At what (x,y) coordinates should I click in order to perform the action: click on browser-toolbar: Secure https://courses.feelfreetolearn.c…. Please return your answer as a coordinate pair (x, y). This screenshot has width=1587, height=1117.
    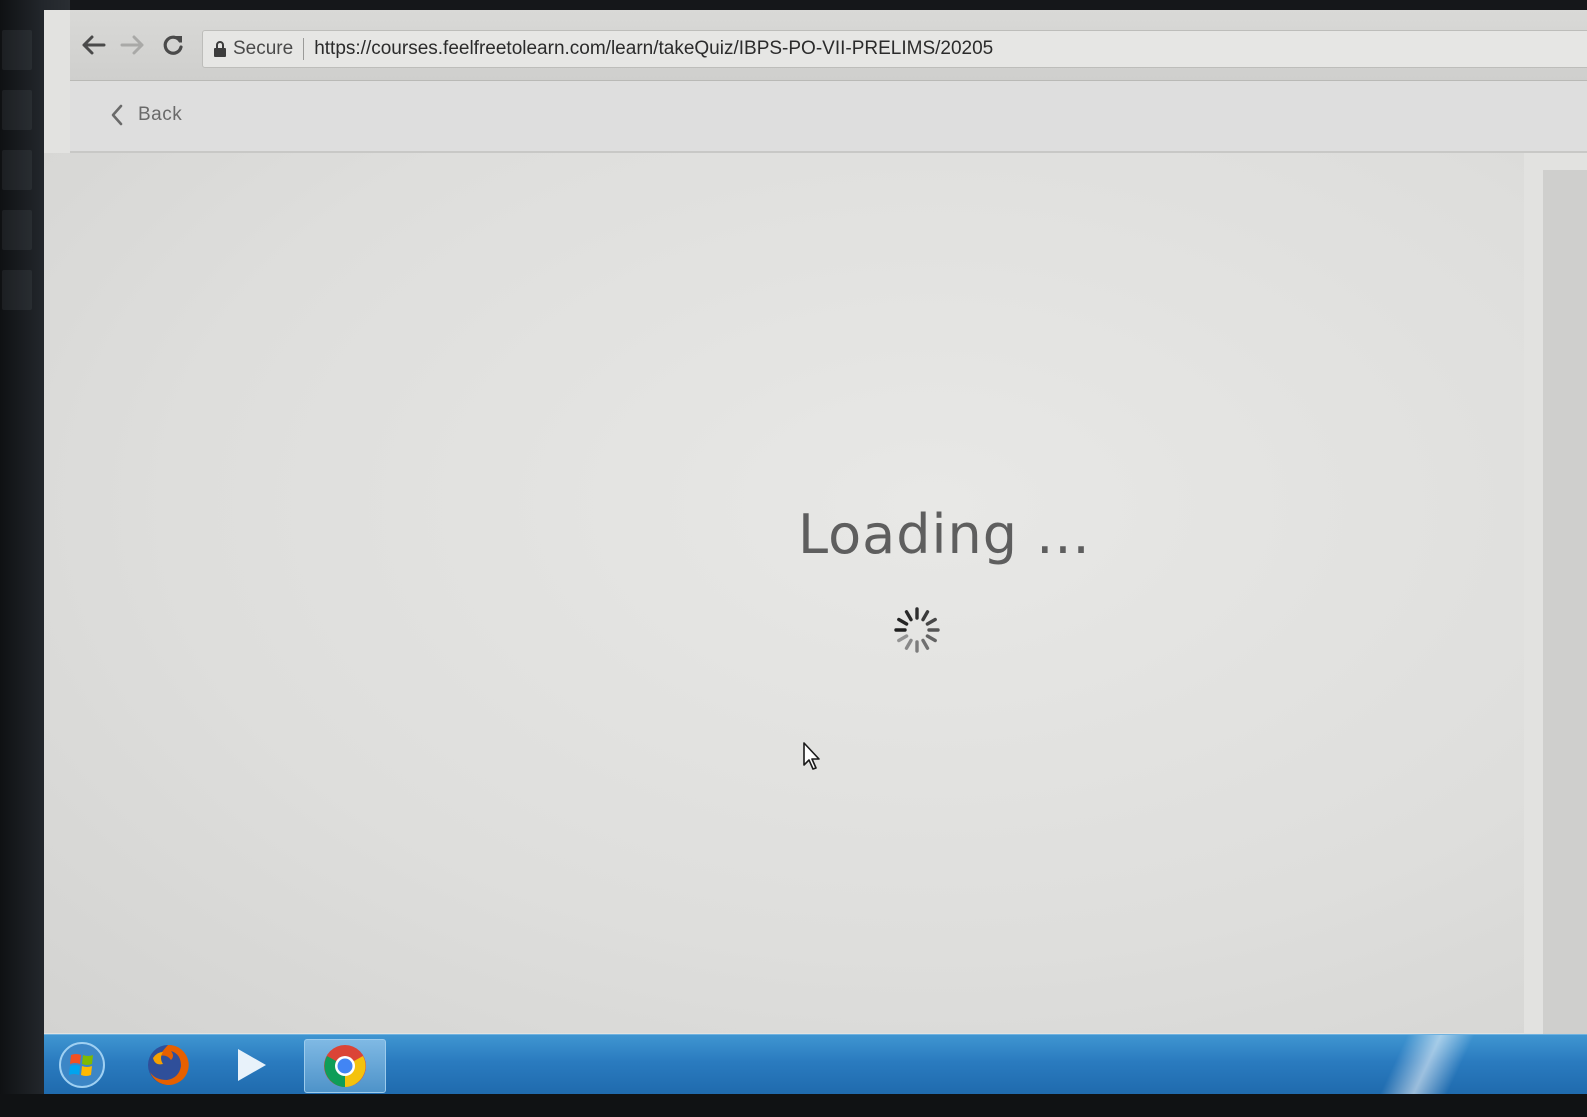
    Looking at the image, I should click on (828, 45).